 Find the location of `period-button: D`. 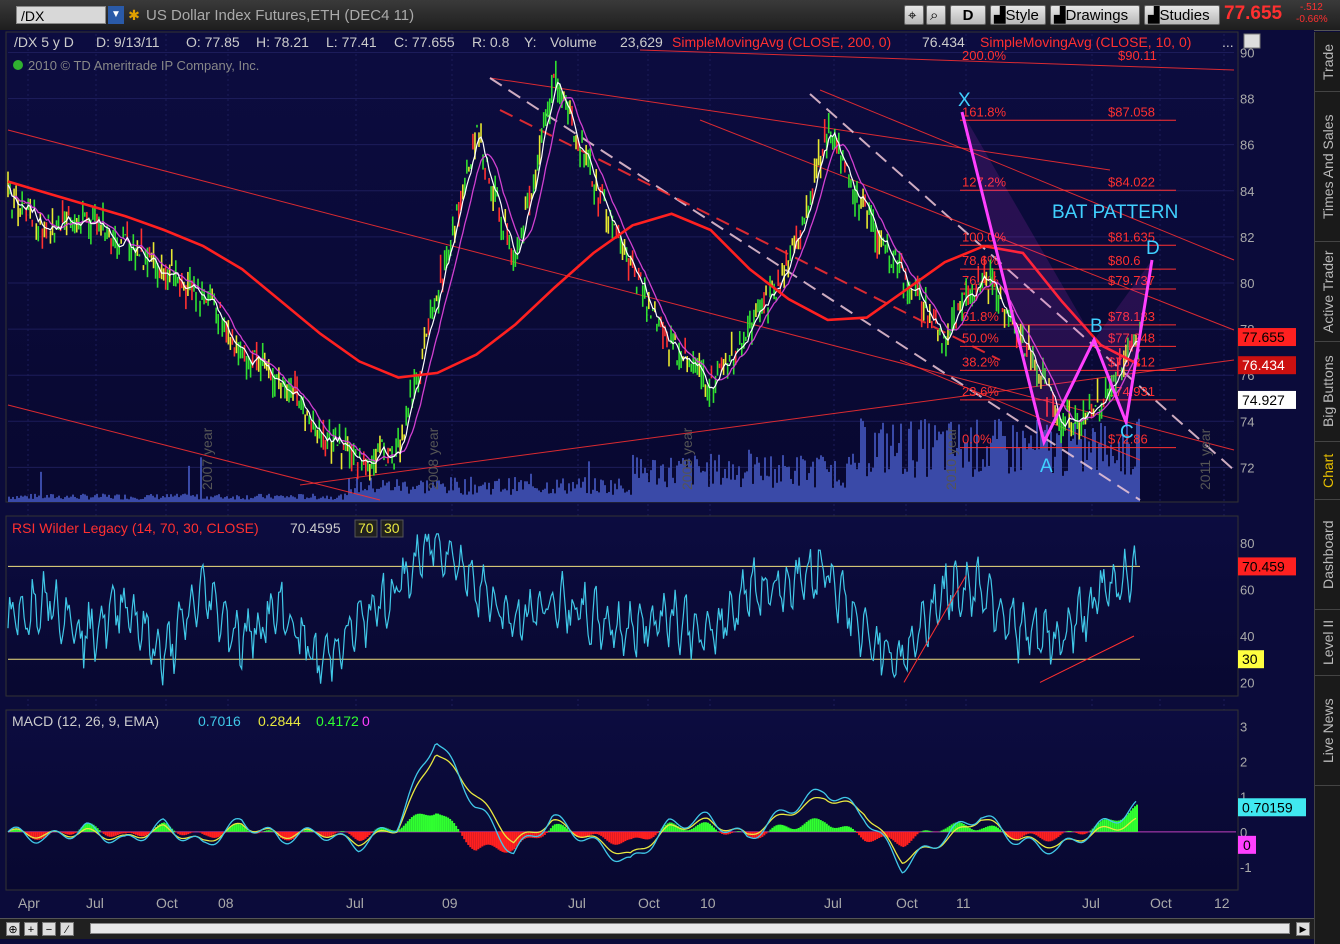

period-button: D is located at coordinates (968, 15).